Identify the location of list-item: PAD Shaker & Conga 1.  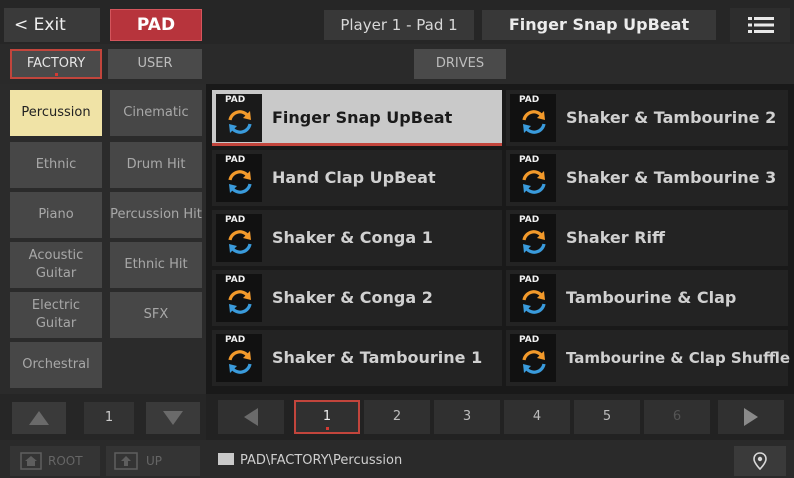
(357, 238).